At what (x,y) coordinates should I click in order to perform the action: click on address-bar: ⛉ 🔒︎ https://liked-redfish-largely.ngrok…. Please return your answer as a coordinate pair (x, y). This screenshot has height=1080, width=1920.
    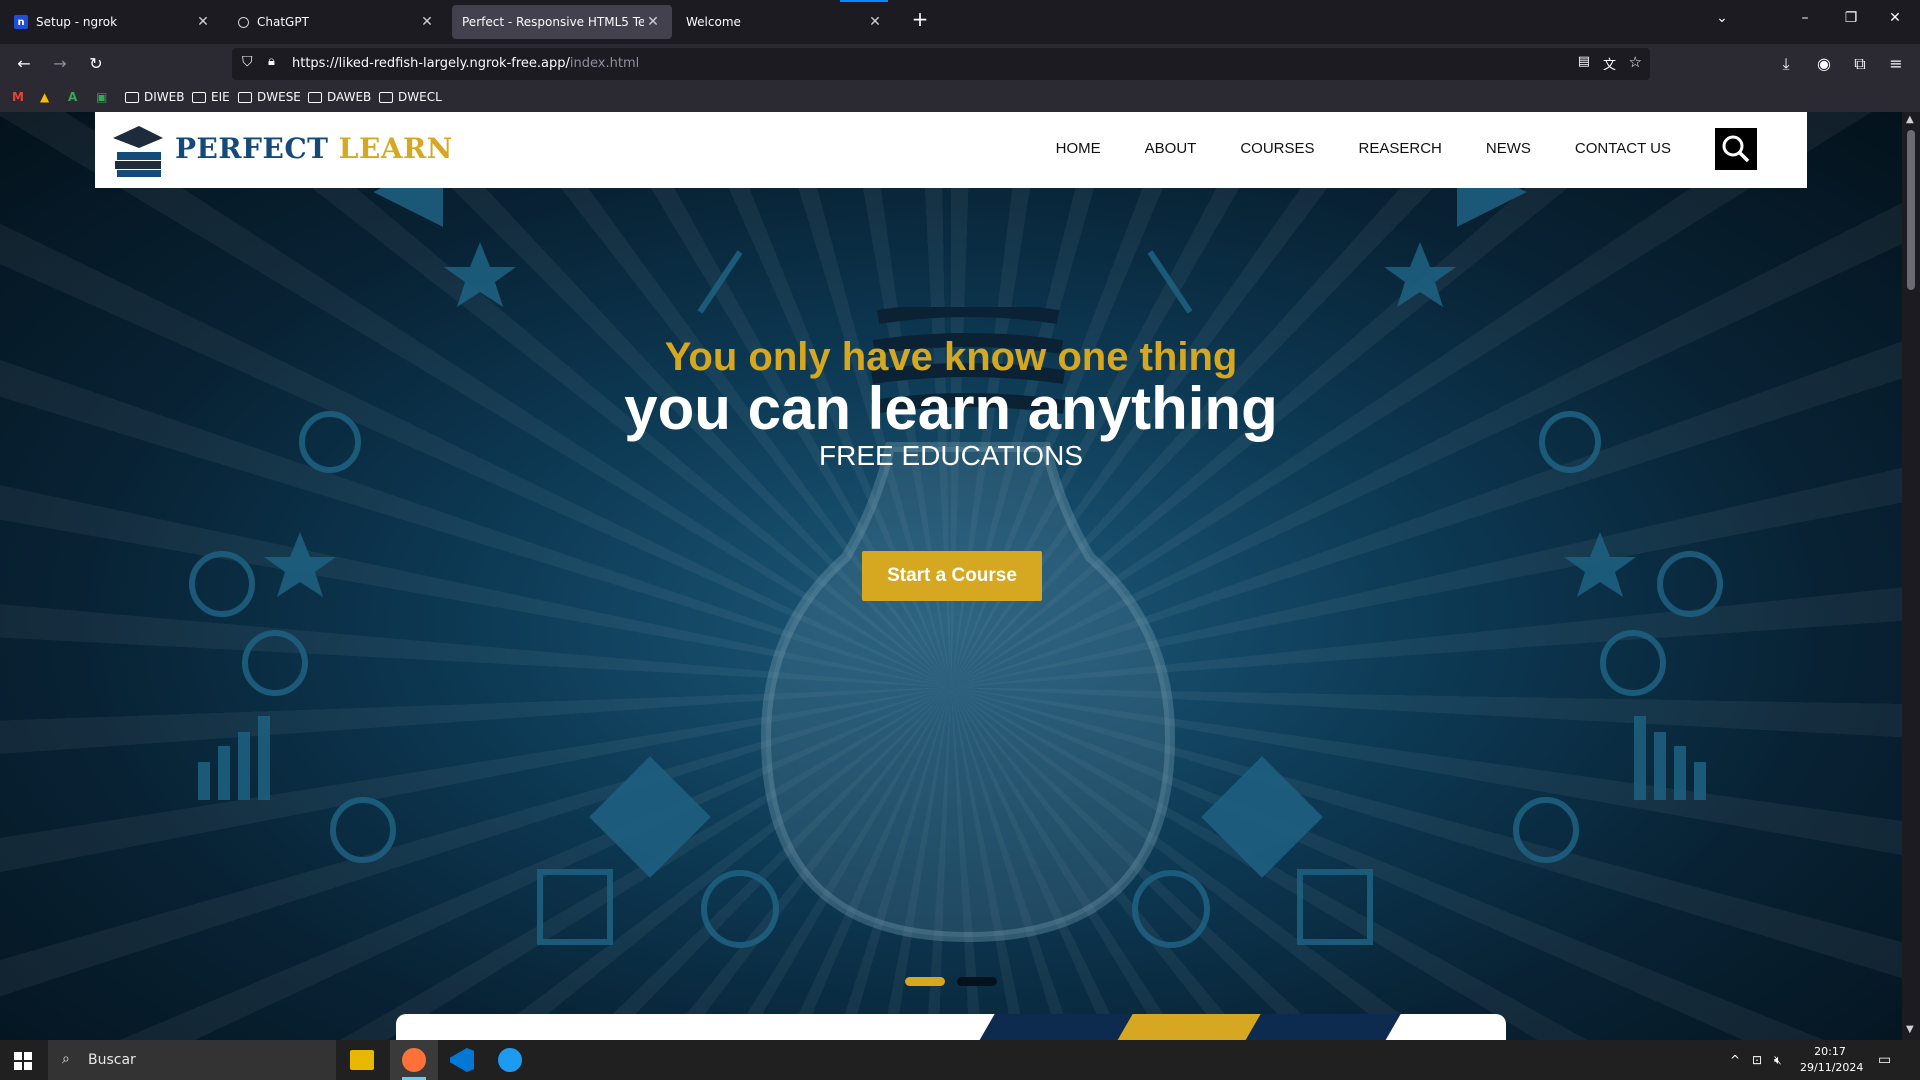
    Looking at the image, I should click on (941, 64).